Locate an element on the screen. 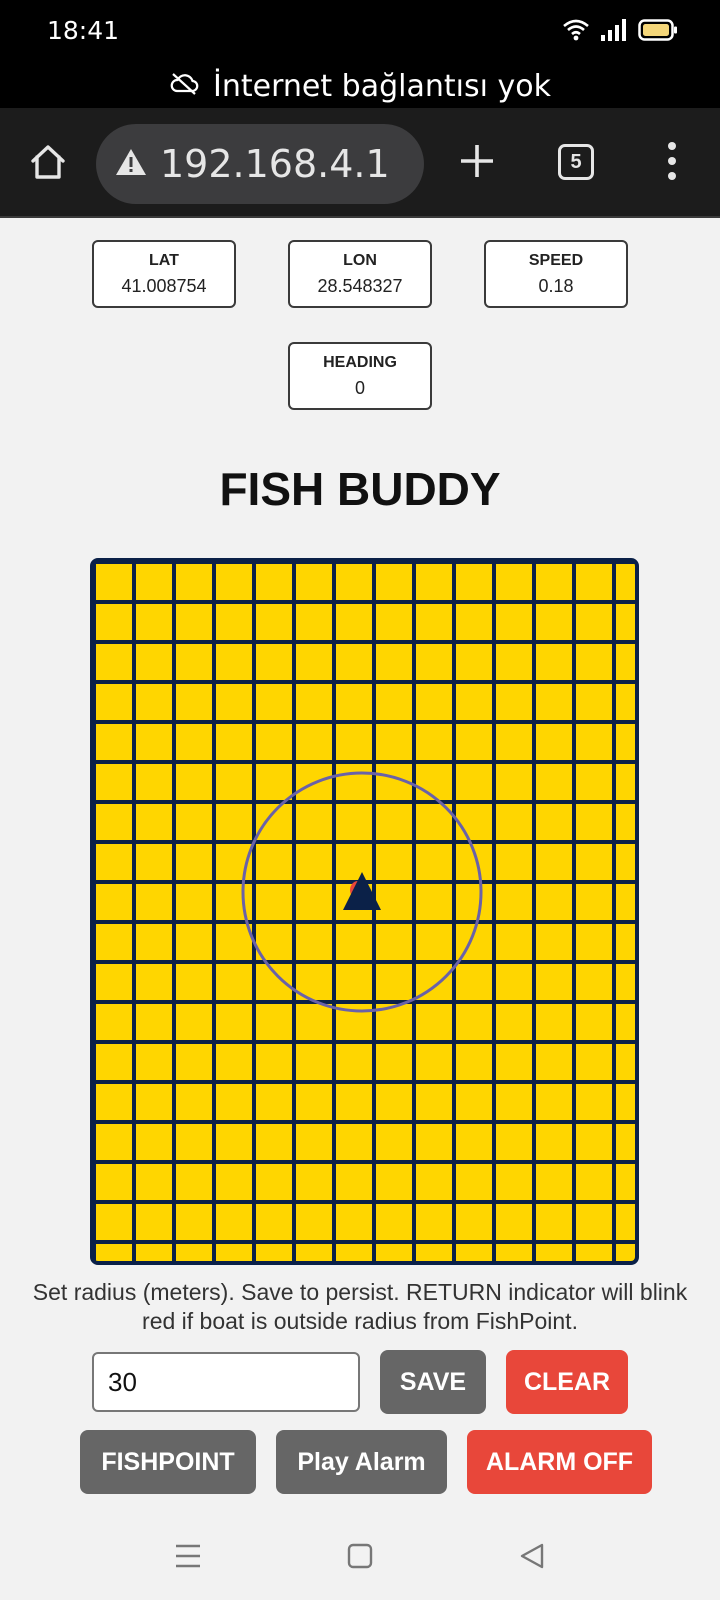 This screenshot has width=720, height=1600. heading-value: 0 is located at coordinates (359, 388).